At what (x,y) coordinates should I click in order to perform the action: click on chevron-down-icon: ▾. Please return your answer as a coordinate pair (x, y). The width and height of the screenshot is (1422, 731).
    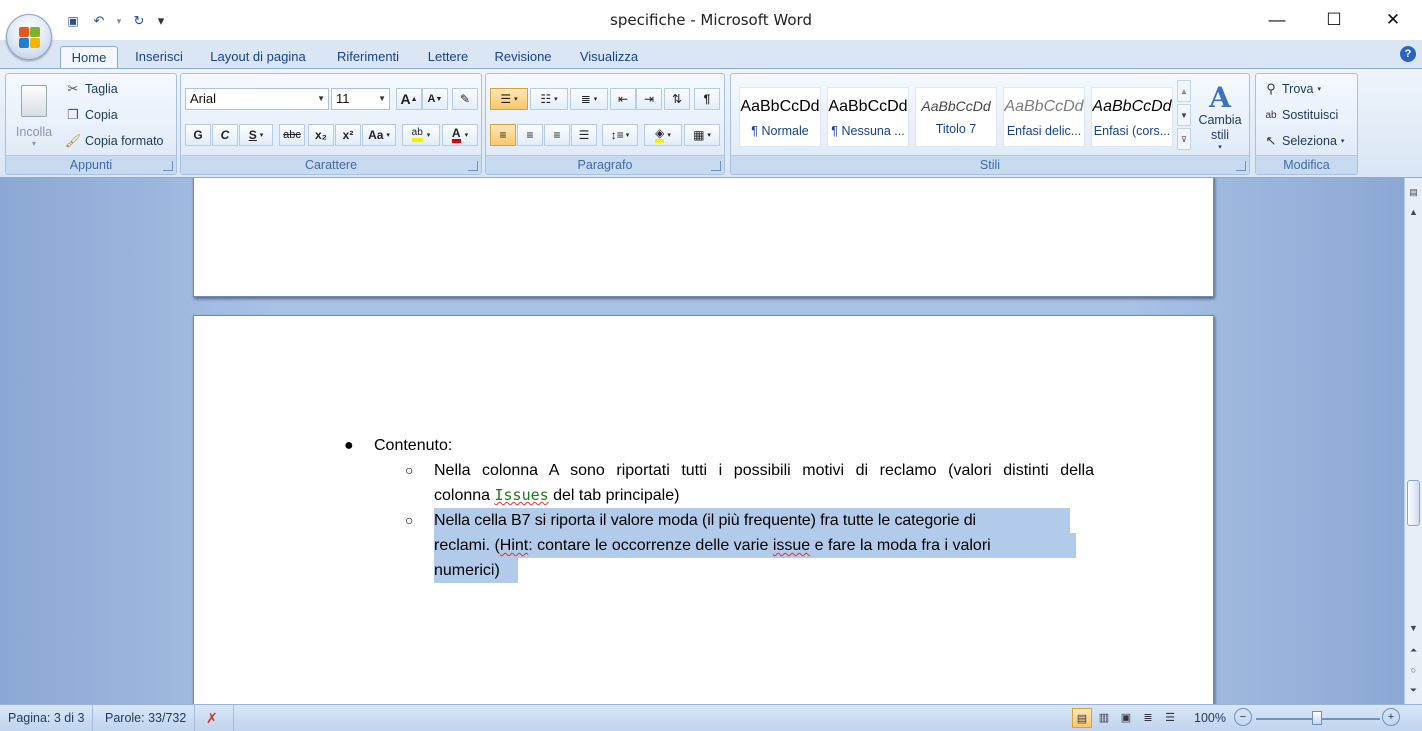
    Looking at the image, I should click on (1342, 141).